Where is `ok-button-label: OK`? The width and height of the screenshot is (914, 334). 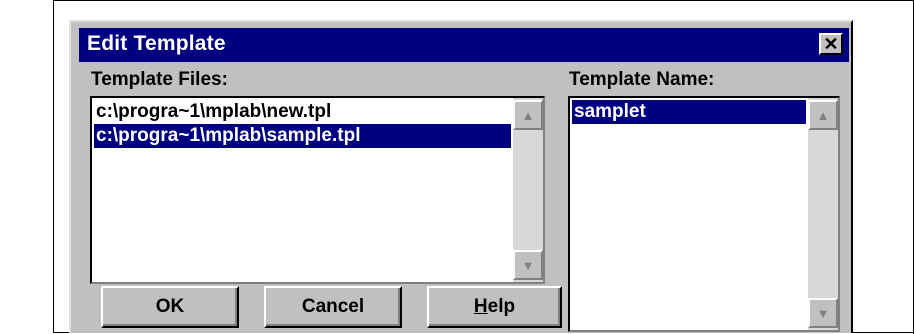
ok-button-label: OK is located at coordinates (170, 306).